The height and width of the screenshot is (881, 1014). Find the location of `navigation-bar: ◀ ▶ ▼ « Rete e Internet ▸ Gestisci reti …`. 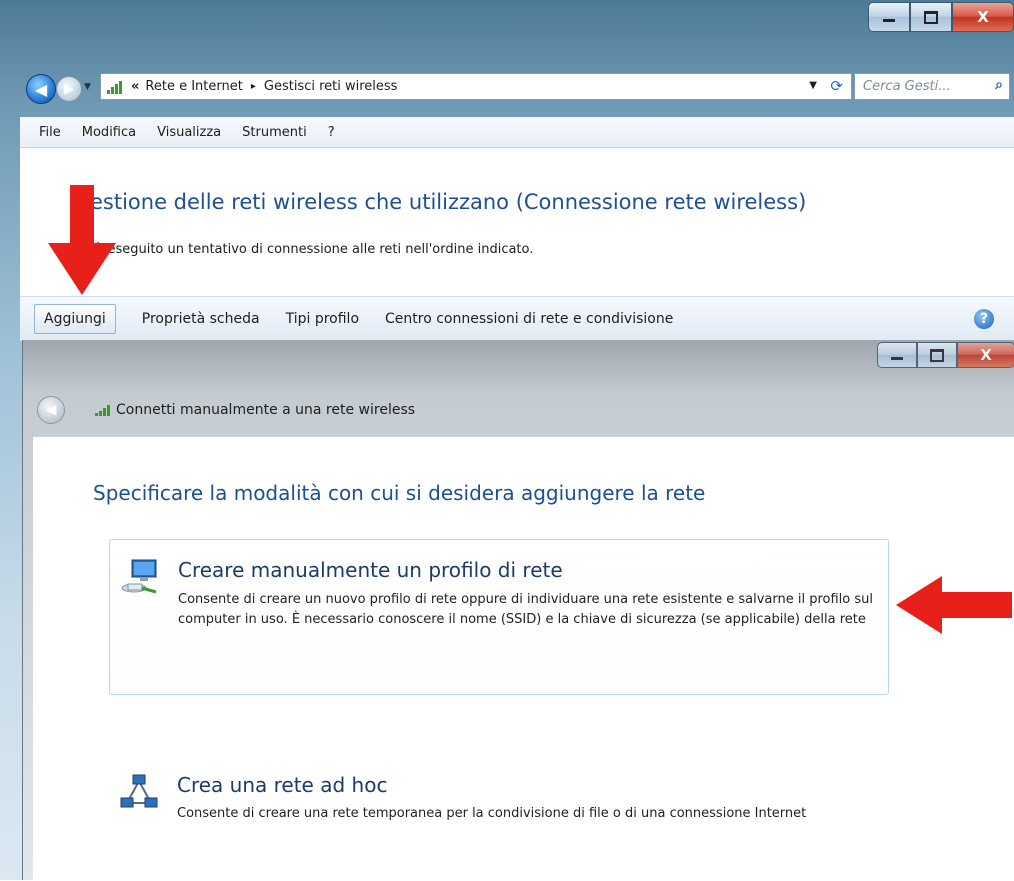

navigation-bar: ◀ ▶ ▼ « Rete e Internet ▸ Gestisci reti … is located at coordinates (512, 89).